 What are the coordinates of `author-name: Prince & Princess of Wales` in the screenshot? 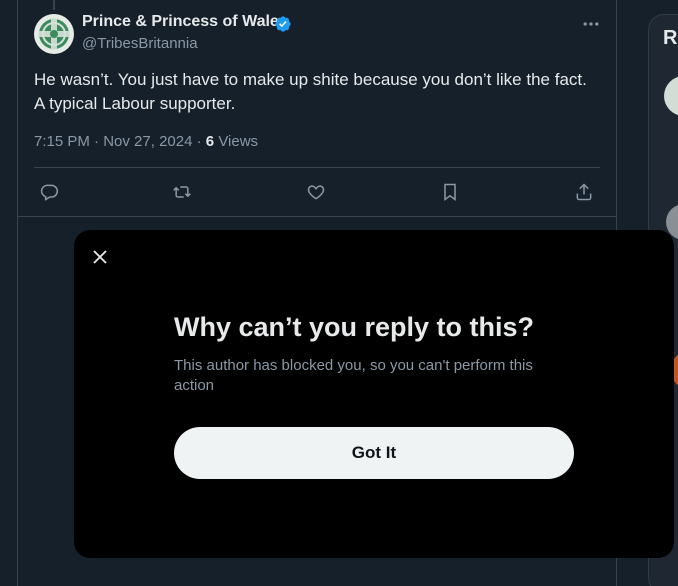 It's located at (185, 22).